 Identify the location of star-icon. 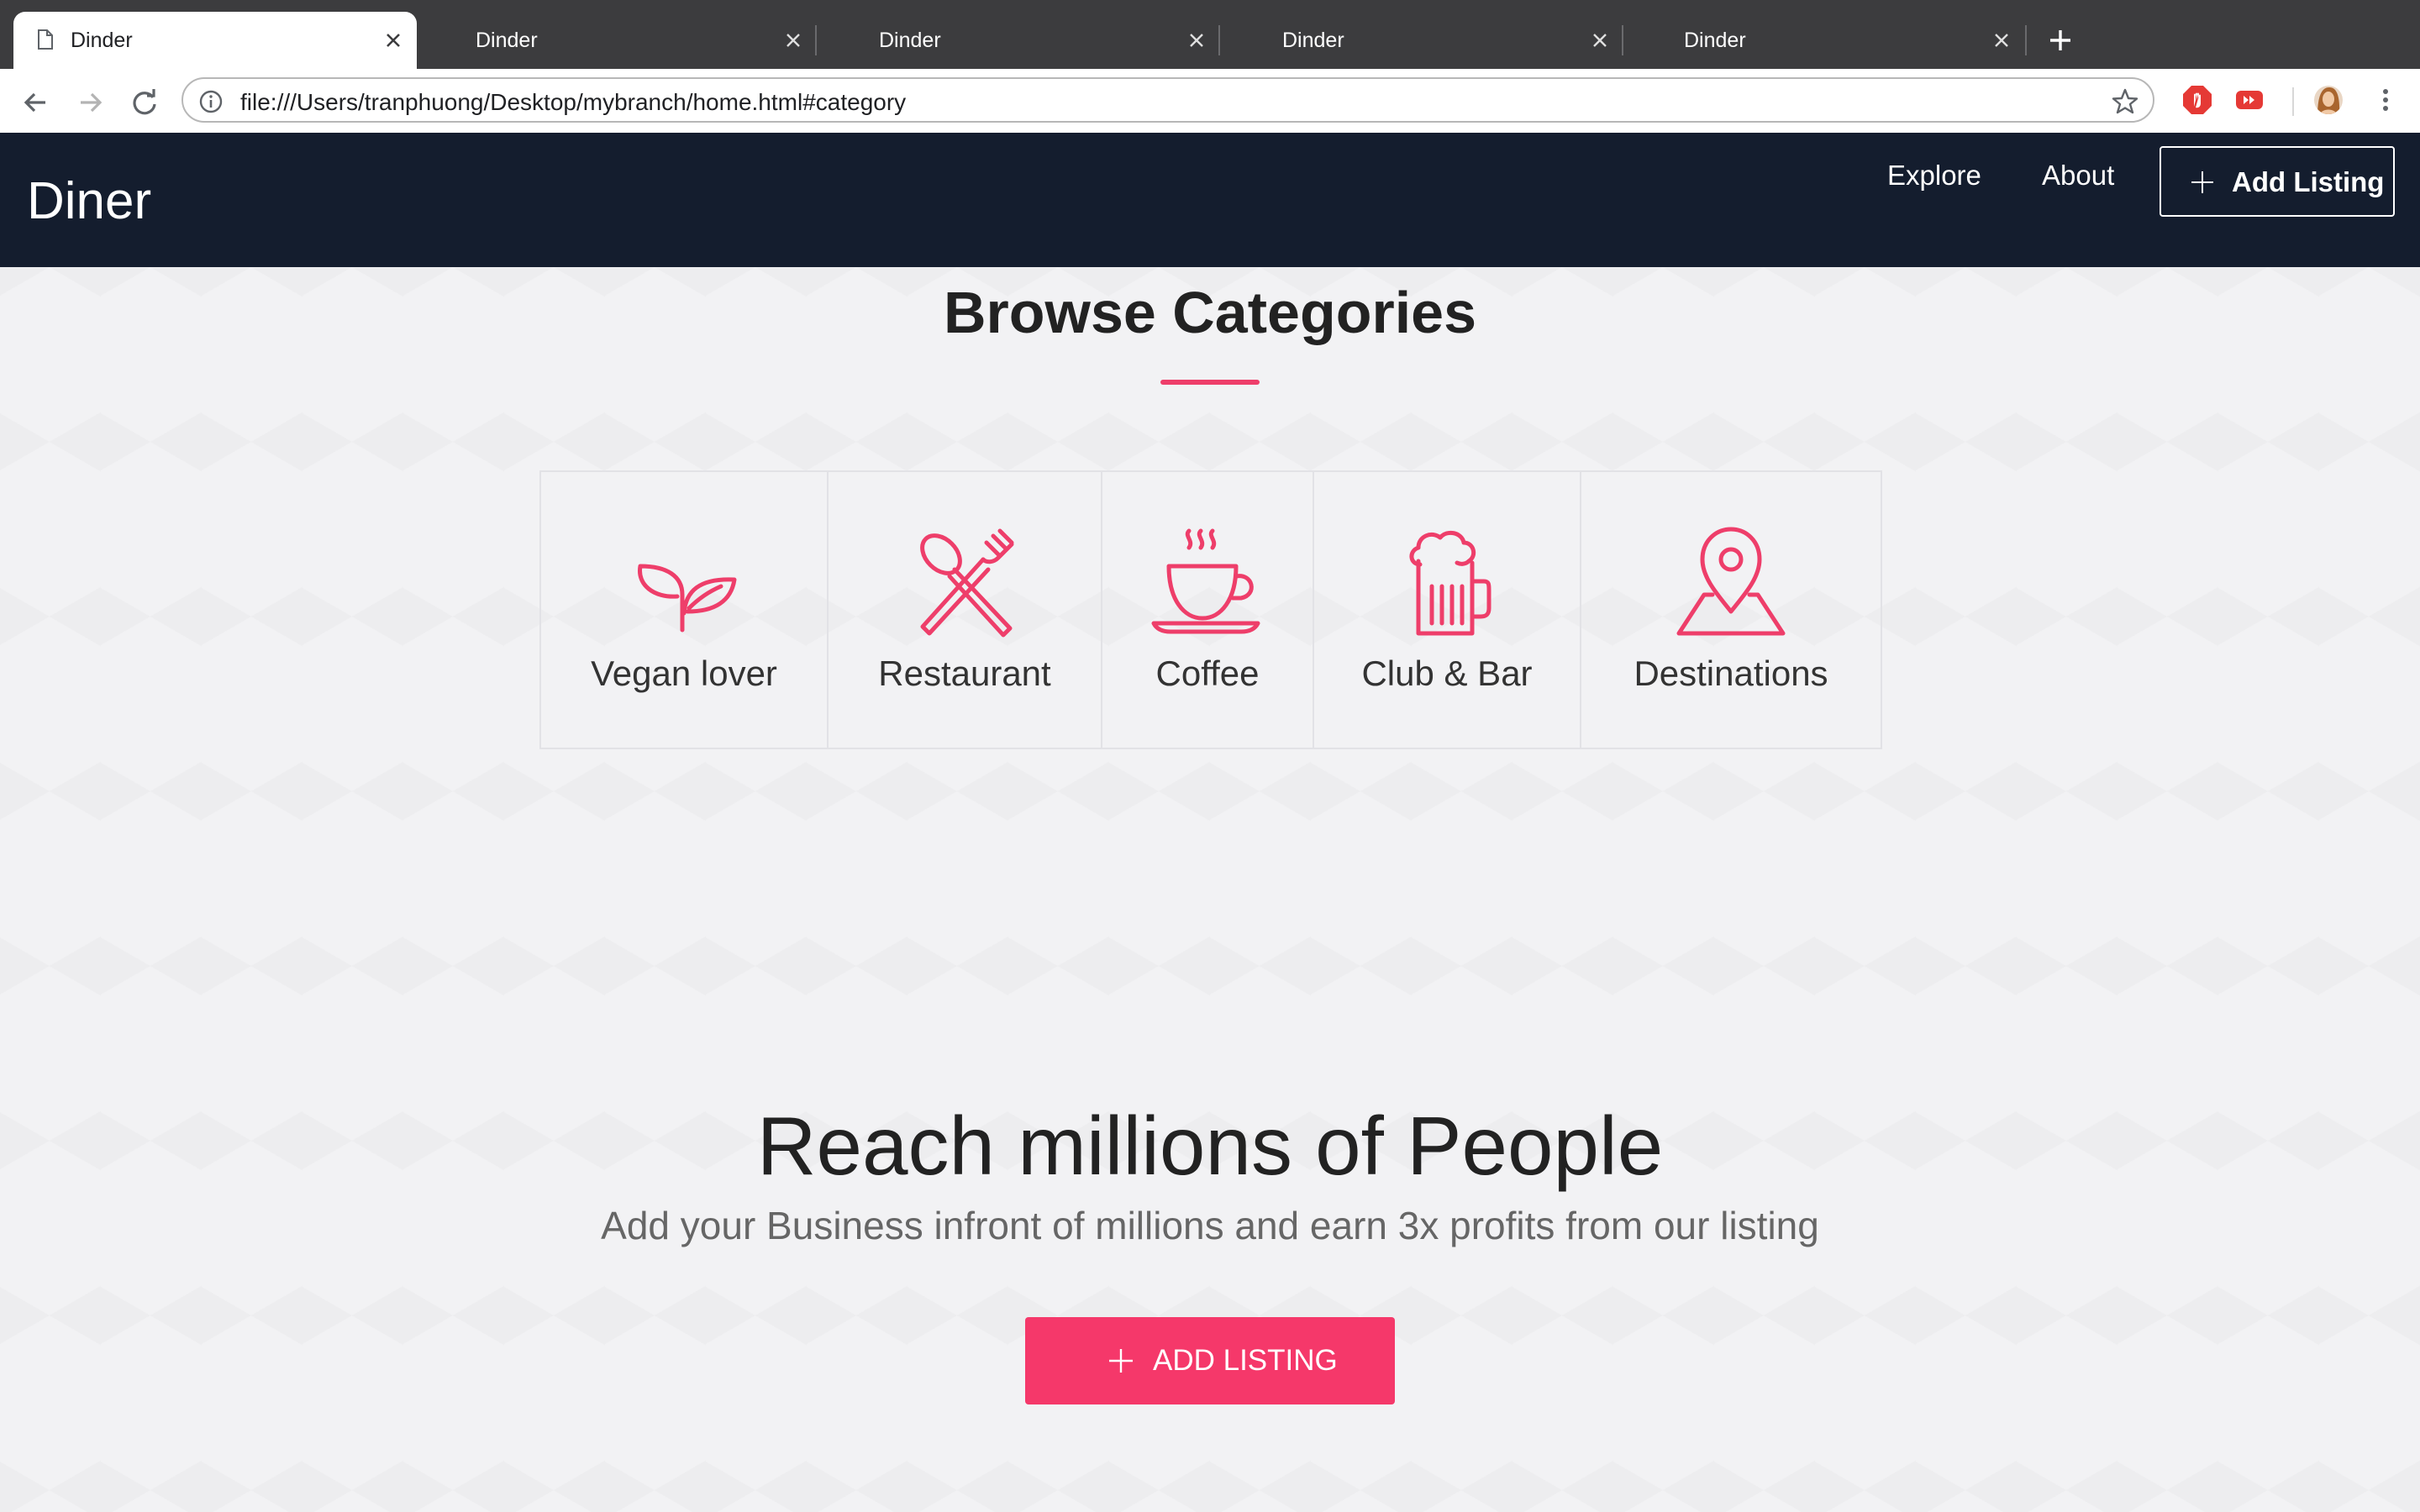
(2125, 101).